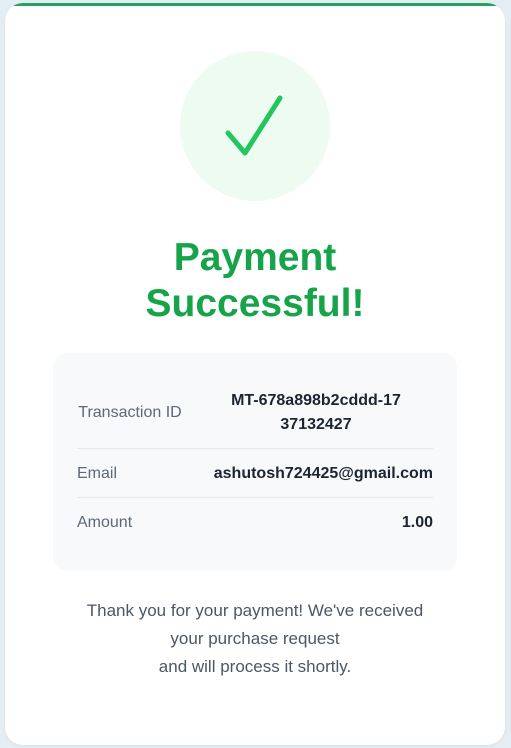 Image resolution: width=511 pixels, height=748 pixels. What do you see at coordinates (255, 280) in the screenshot?
I see `page-title: Payment Successful!` at bounding box center [255, 280].